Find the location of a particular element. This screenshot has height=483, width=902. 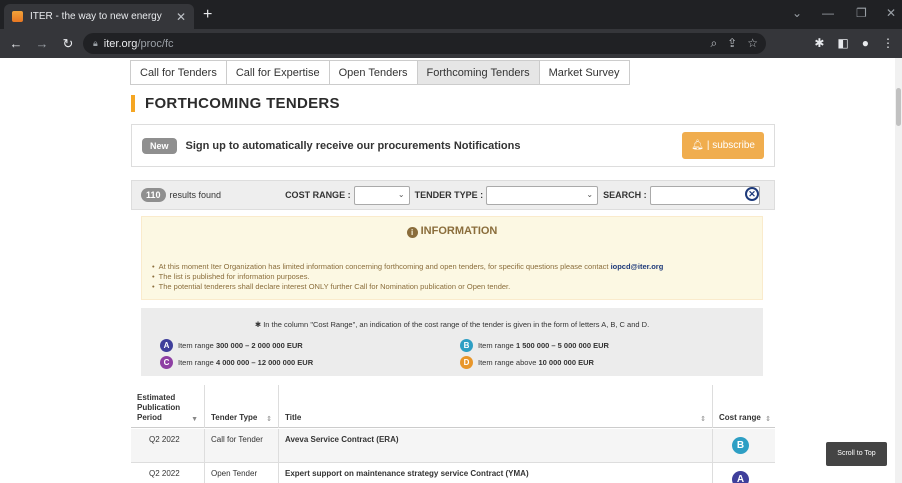

information-title: i INFORMATION is located at coordinates (452, 231).